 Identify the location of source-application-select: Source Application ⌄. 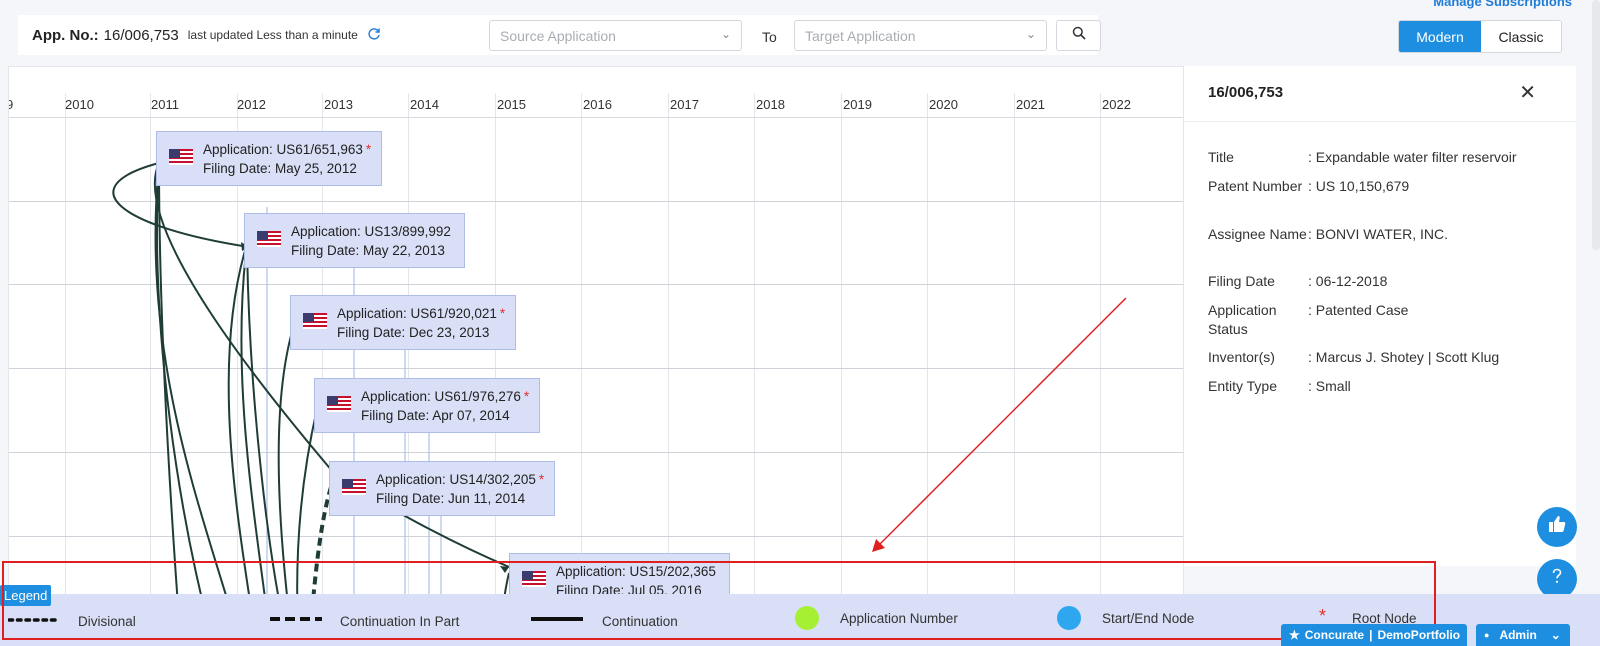
(615, 35).